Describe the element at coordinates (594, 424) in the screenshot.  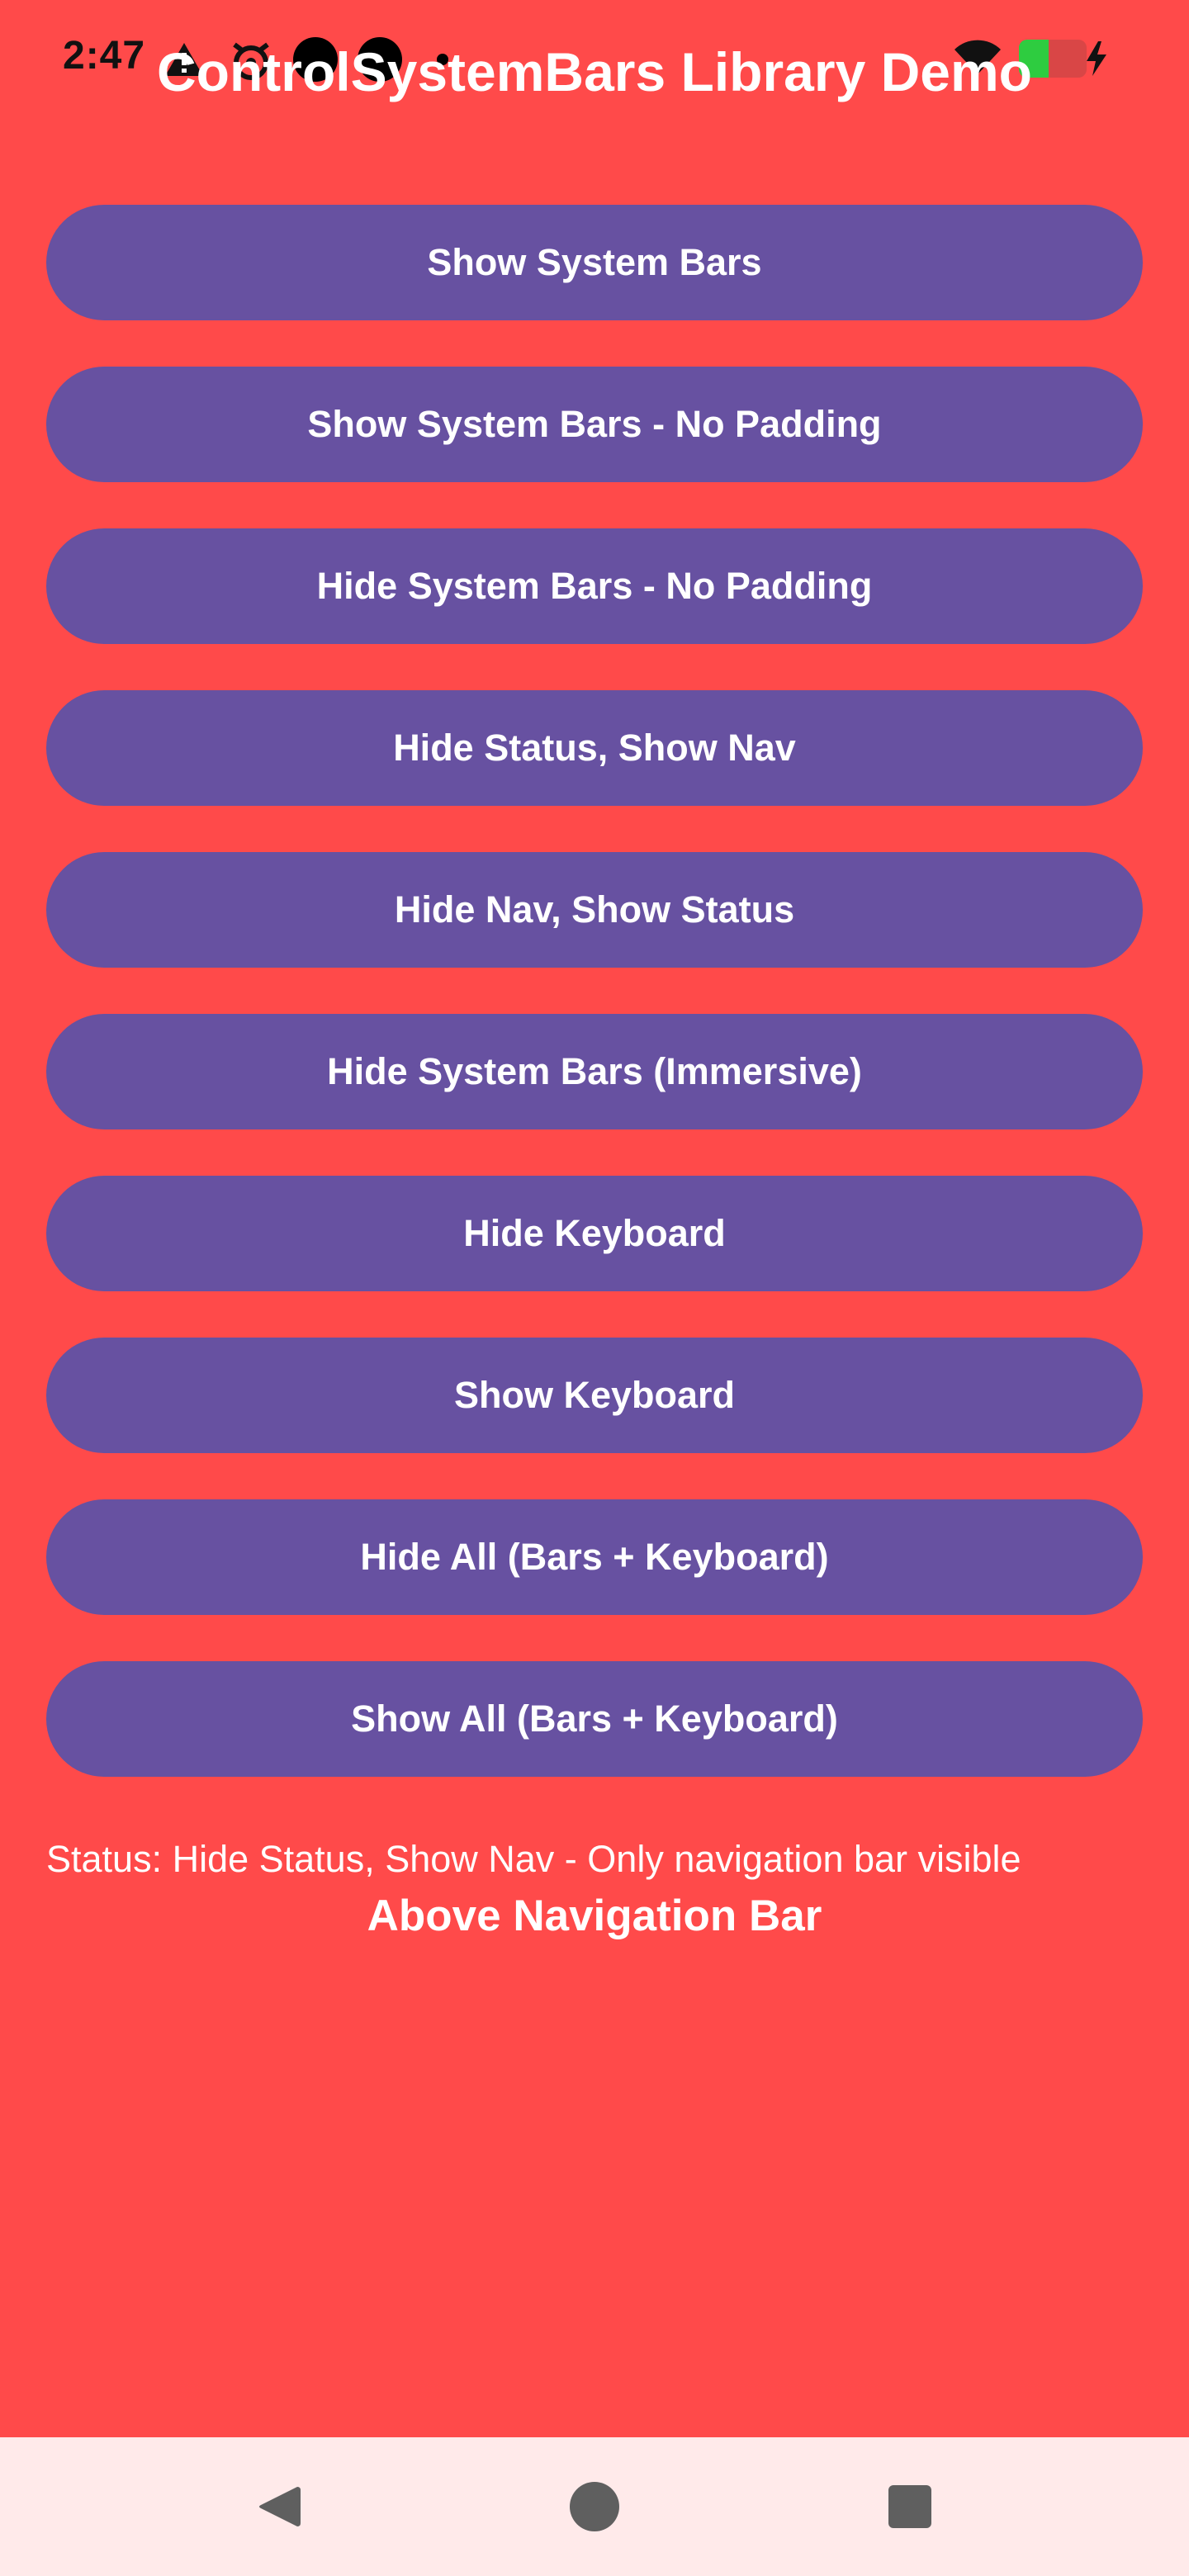
I see `show-system-bars-no-padding-button: Show System Bars - No Padding` at that location.